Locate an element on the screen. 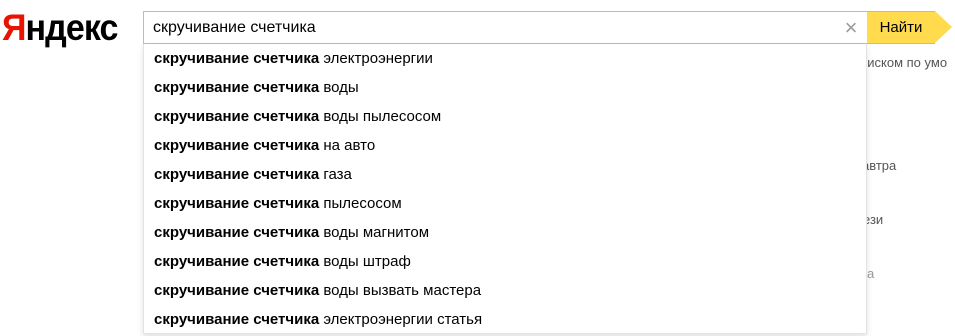 The height and width of the screenshot is (336, 955). suggestion-item: скручивание счетчика воды магнитом is located at coordinates (505, 232).